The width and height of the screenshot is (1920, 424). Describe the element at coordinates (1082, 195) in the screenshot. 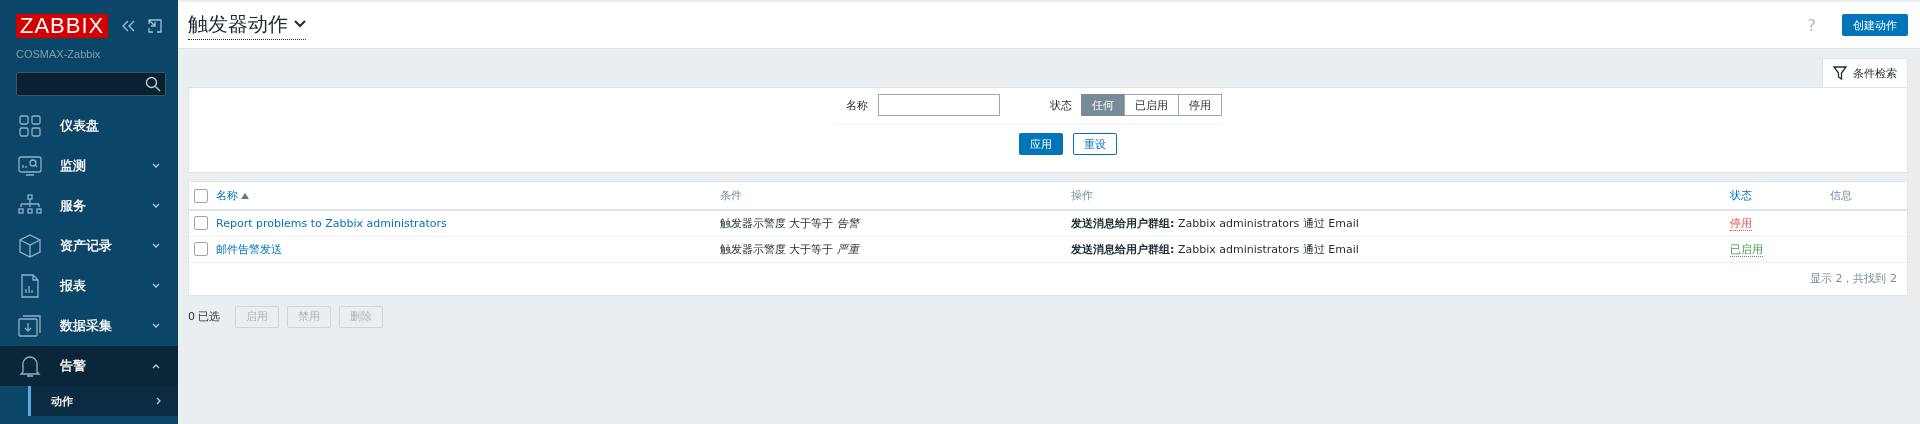

I see `column-header: 操作` at that location.